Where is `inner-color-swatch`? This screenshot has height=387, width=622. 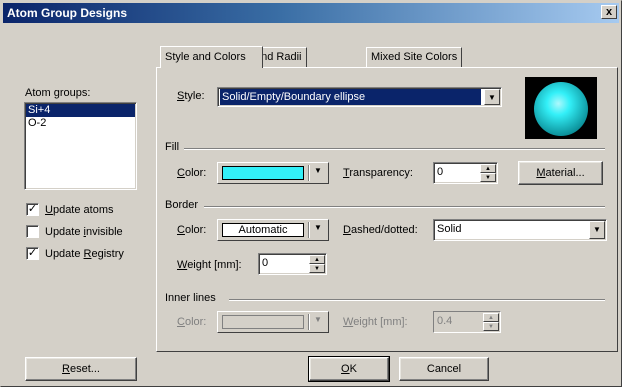
inner-color-swatch is located at coordinates (263, 322).